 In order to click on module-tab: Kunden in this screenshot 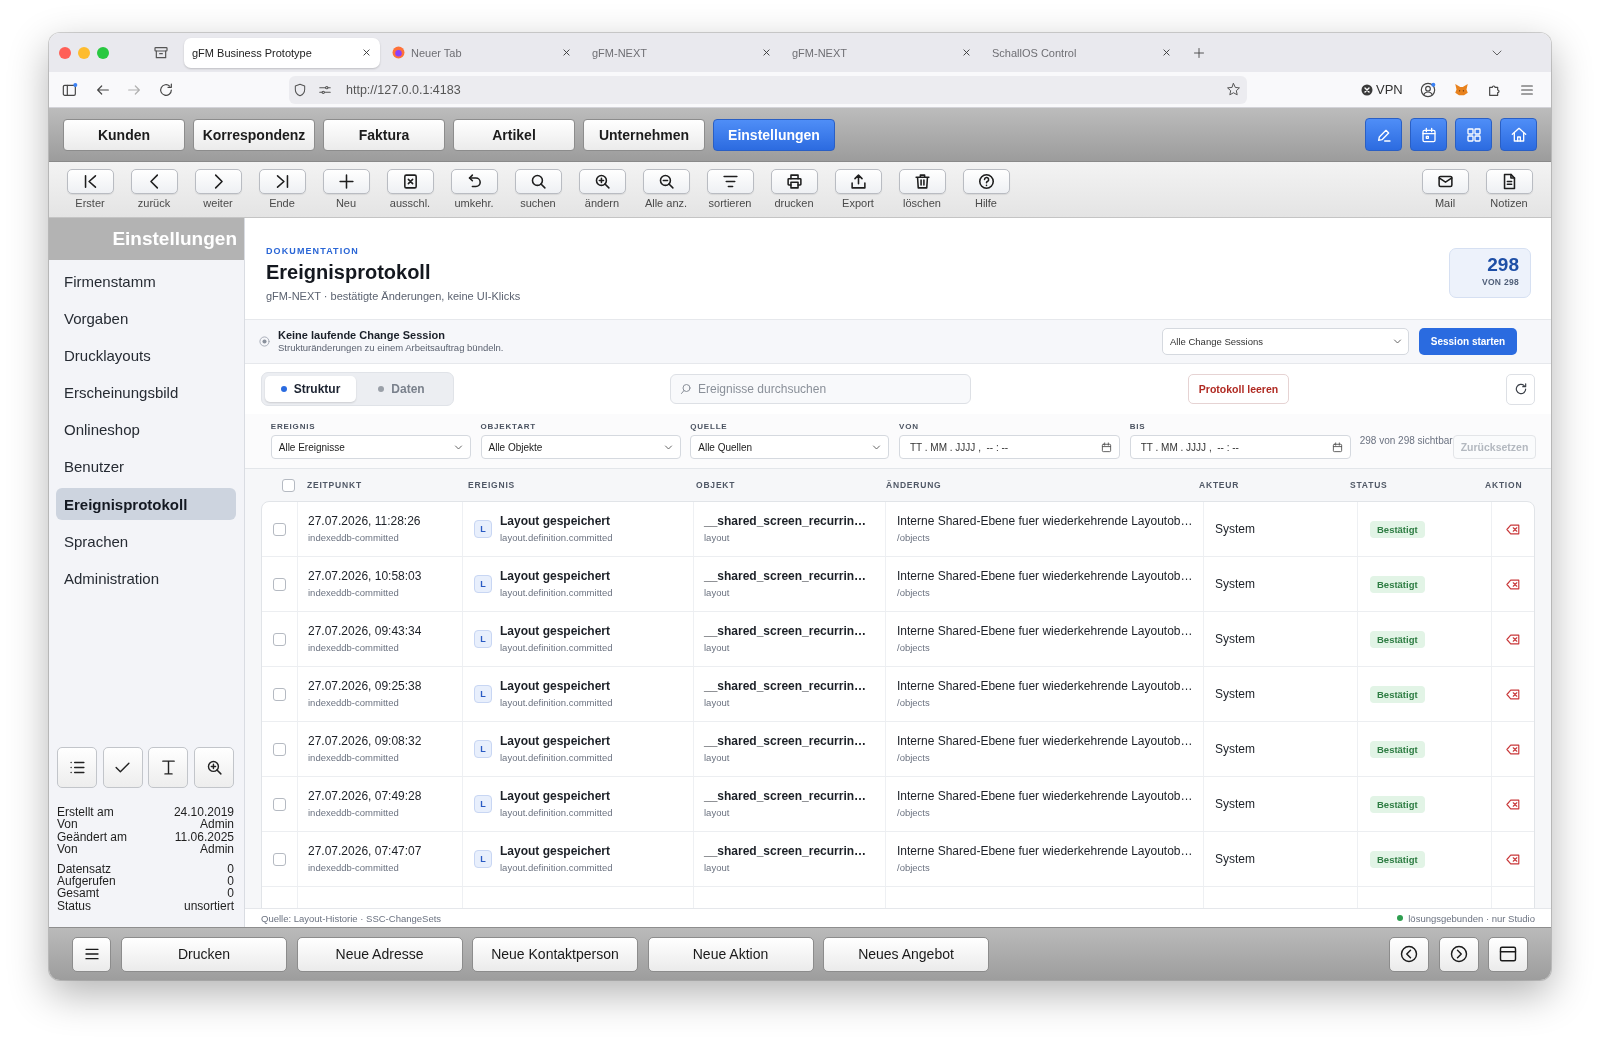, I will do `click(124, 134)`.